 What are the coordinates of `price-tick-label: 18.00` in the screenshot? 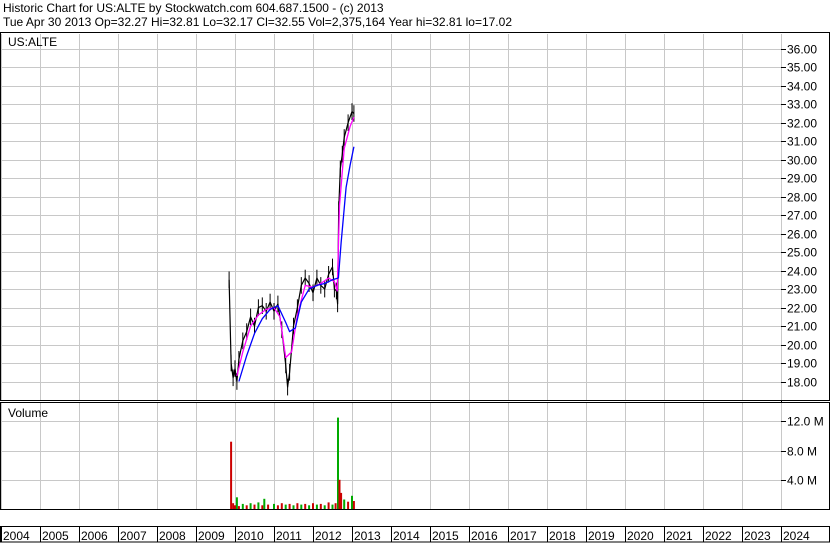 It's located at (802, 383).